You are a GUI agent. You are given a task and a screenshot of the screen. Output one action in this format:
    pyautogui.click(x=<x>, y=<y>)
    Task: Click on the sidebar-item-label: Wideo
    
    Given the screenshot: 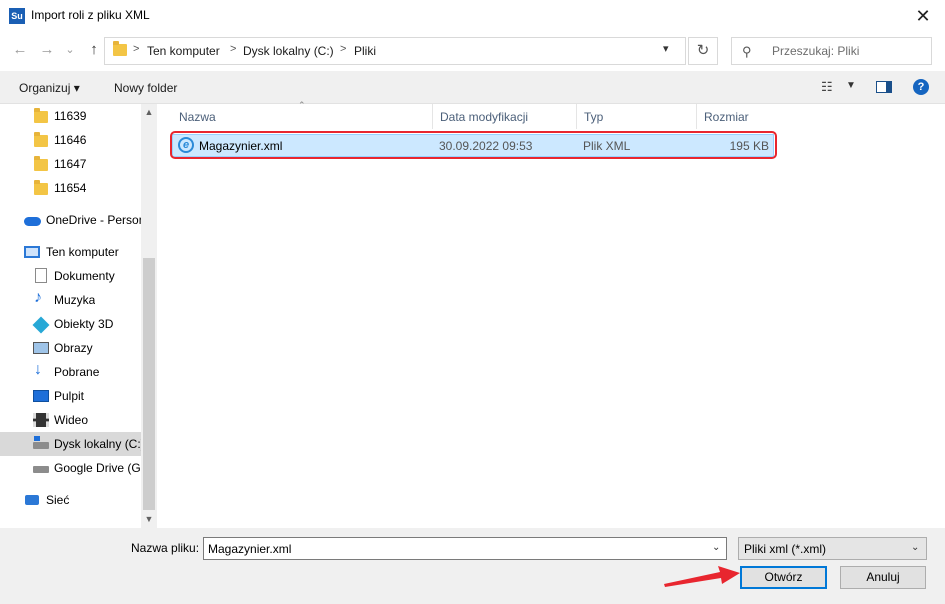 What is the action you would take?
    pyautogui.click(x=71, y=420)
    